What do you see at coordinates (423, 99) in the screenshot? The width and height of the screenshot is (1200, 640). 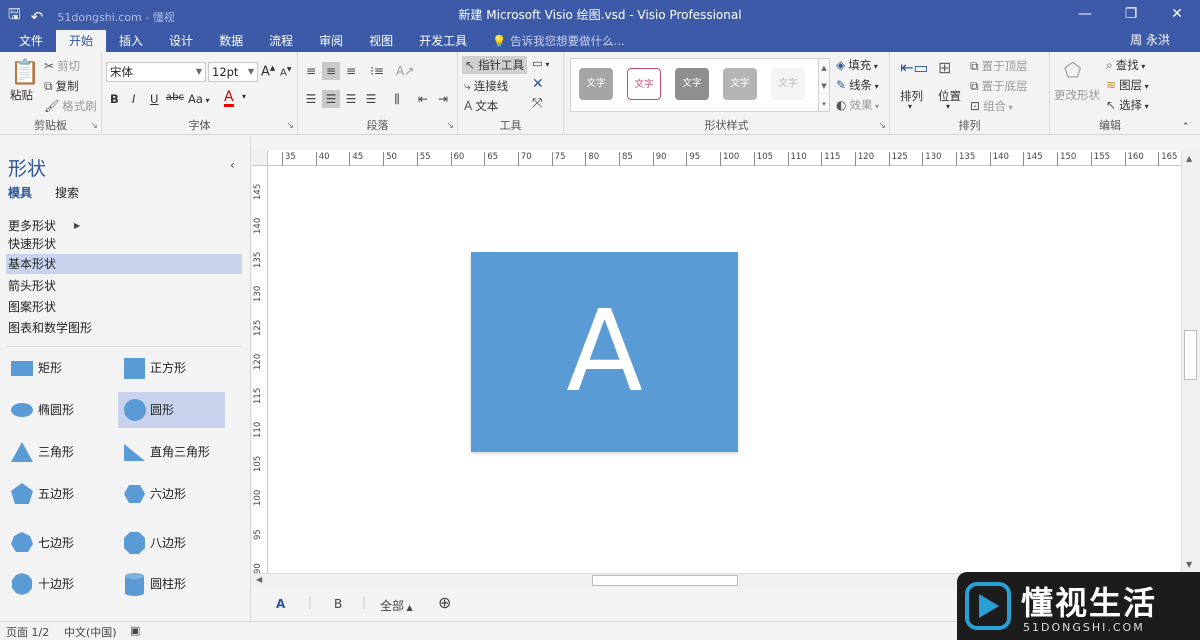 I see `decrease-indent-icon: ⇤` at bounding box center [423, 99].